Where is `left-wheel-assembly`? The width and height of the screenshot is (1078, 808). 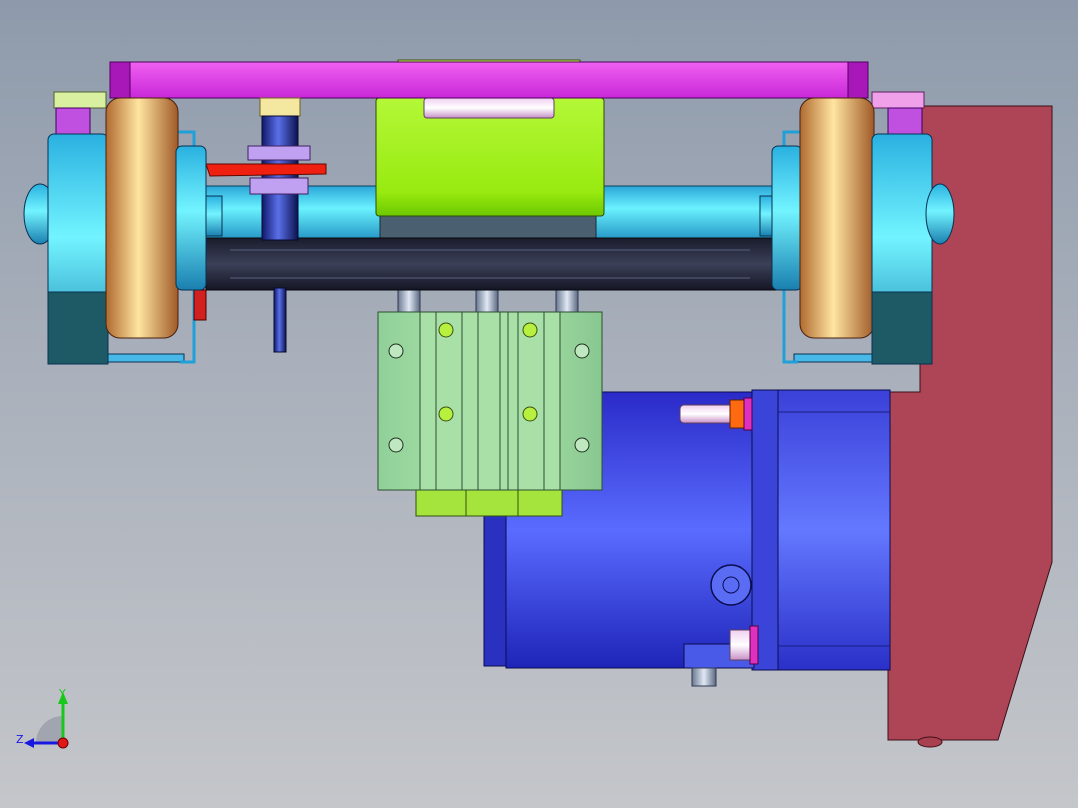
left-wheel-assembly is located at coordinates (123, 228).